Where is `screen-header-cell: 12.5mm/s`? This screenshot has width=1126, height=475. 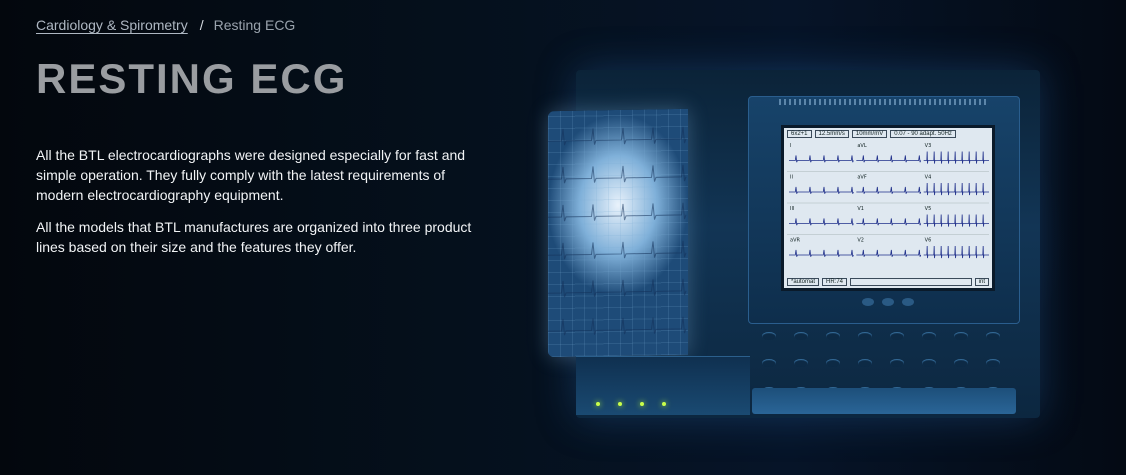 screen-header-cell: 12.5mm/s is located at coordinates (831, 134).